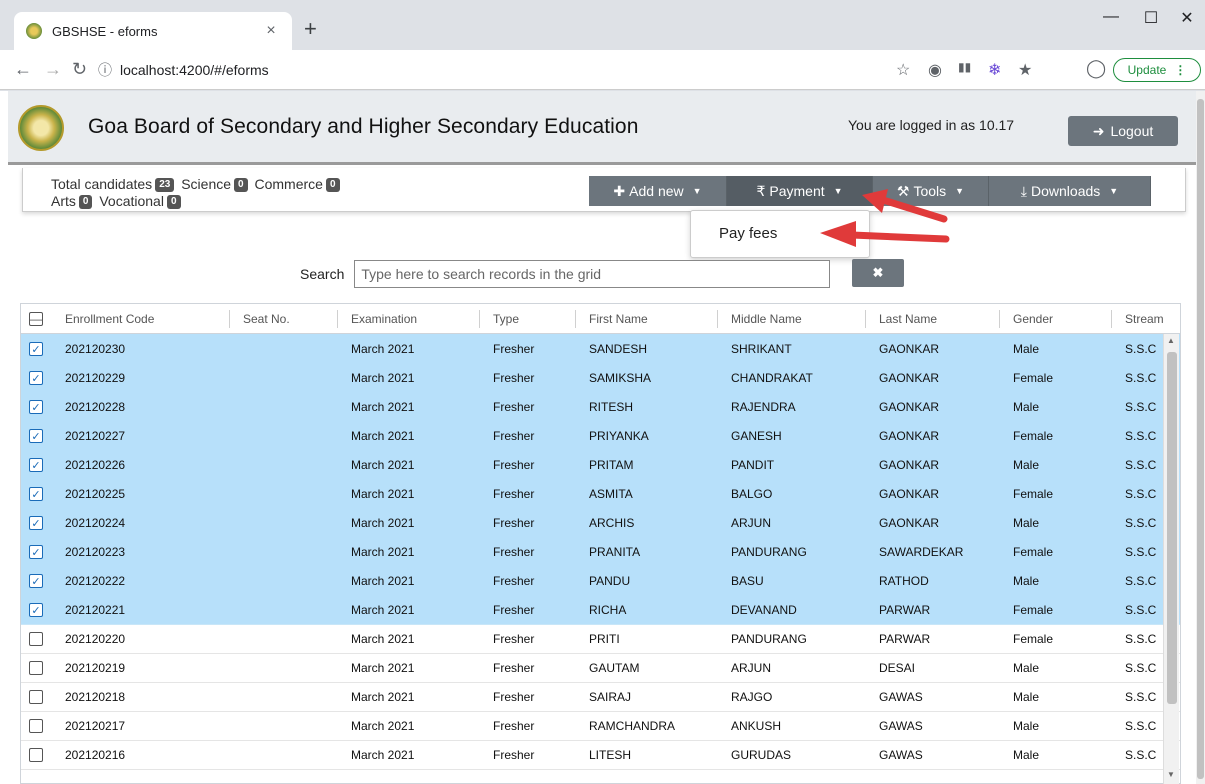 The width and height of the screenshot is (1205, 784). What do you see at coordinates (964, 67) in the screenshot?
I see `stats-extension-icon: ▮▮` at bounding box center [964, 67].